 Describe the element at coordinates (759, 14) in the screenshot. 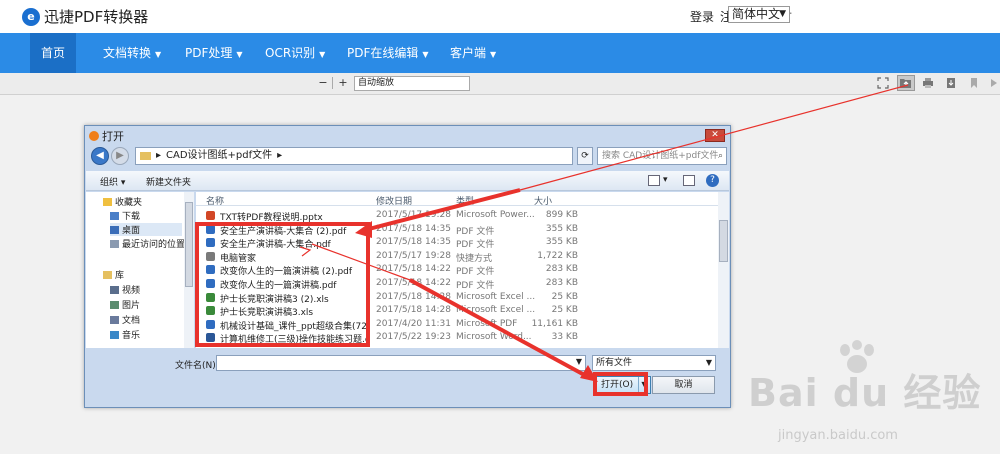

I see `language-select: 简体中文 ▼` at that location.